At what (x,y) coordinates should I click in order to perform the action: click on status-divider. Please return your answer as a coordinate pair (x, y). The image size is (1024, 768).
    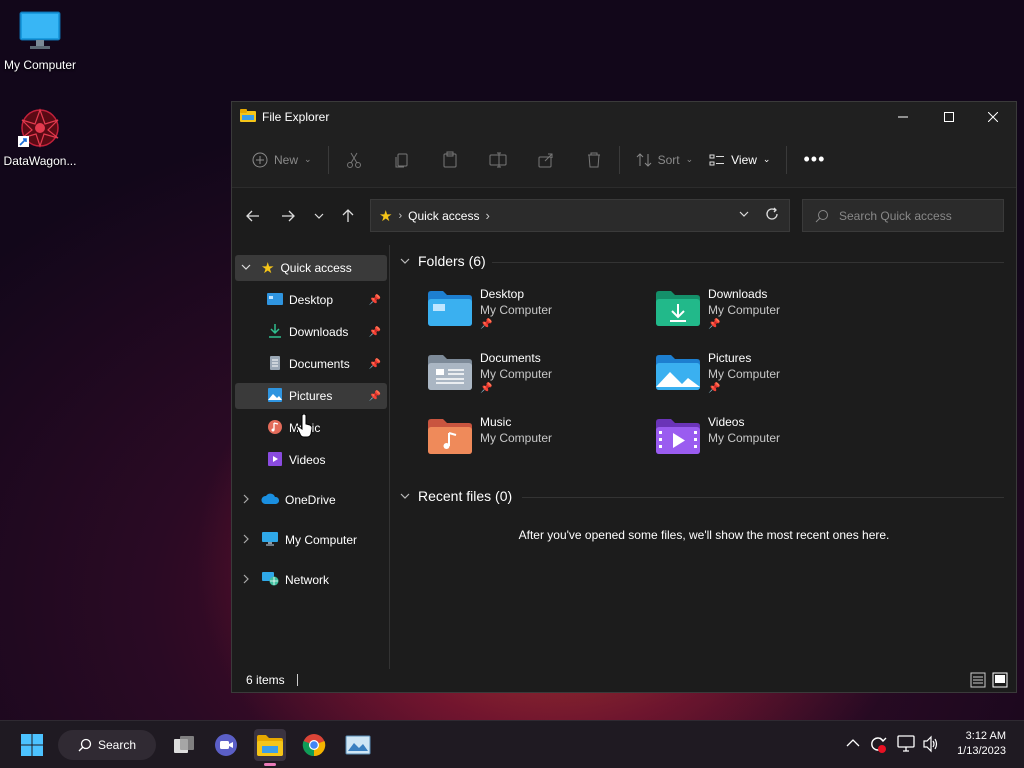
    Looking at the image, I should click on (297, 680).